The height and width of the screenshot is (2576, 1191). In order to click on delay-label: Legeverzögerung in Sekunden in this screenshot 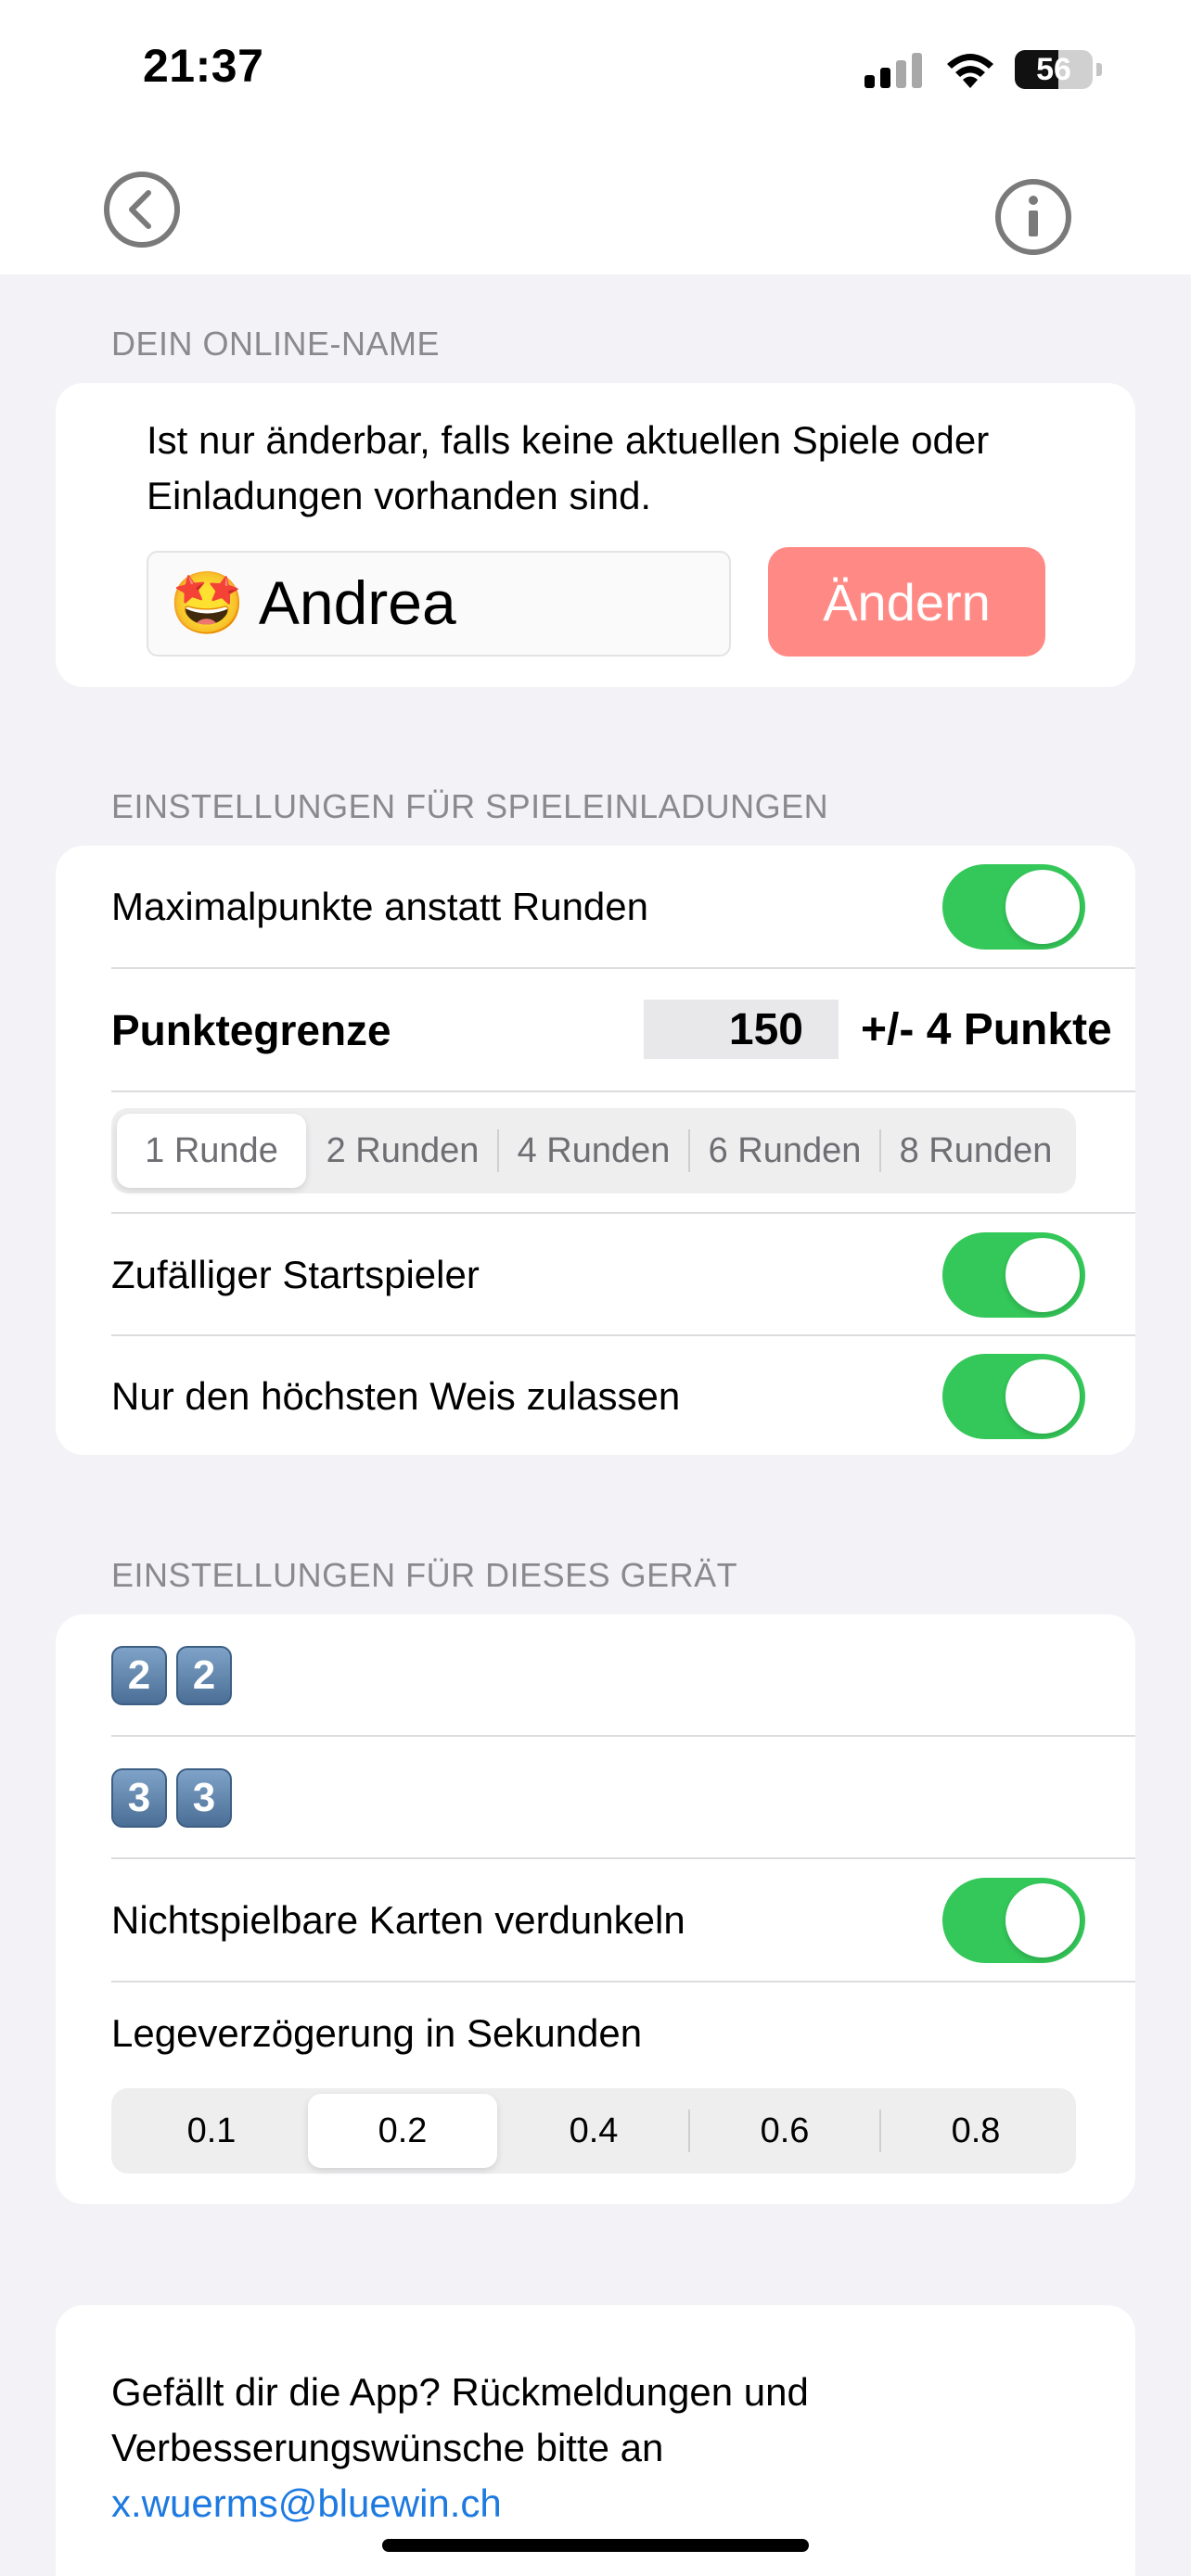, I will do `click(377, 2033)`.